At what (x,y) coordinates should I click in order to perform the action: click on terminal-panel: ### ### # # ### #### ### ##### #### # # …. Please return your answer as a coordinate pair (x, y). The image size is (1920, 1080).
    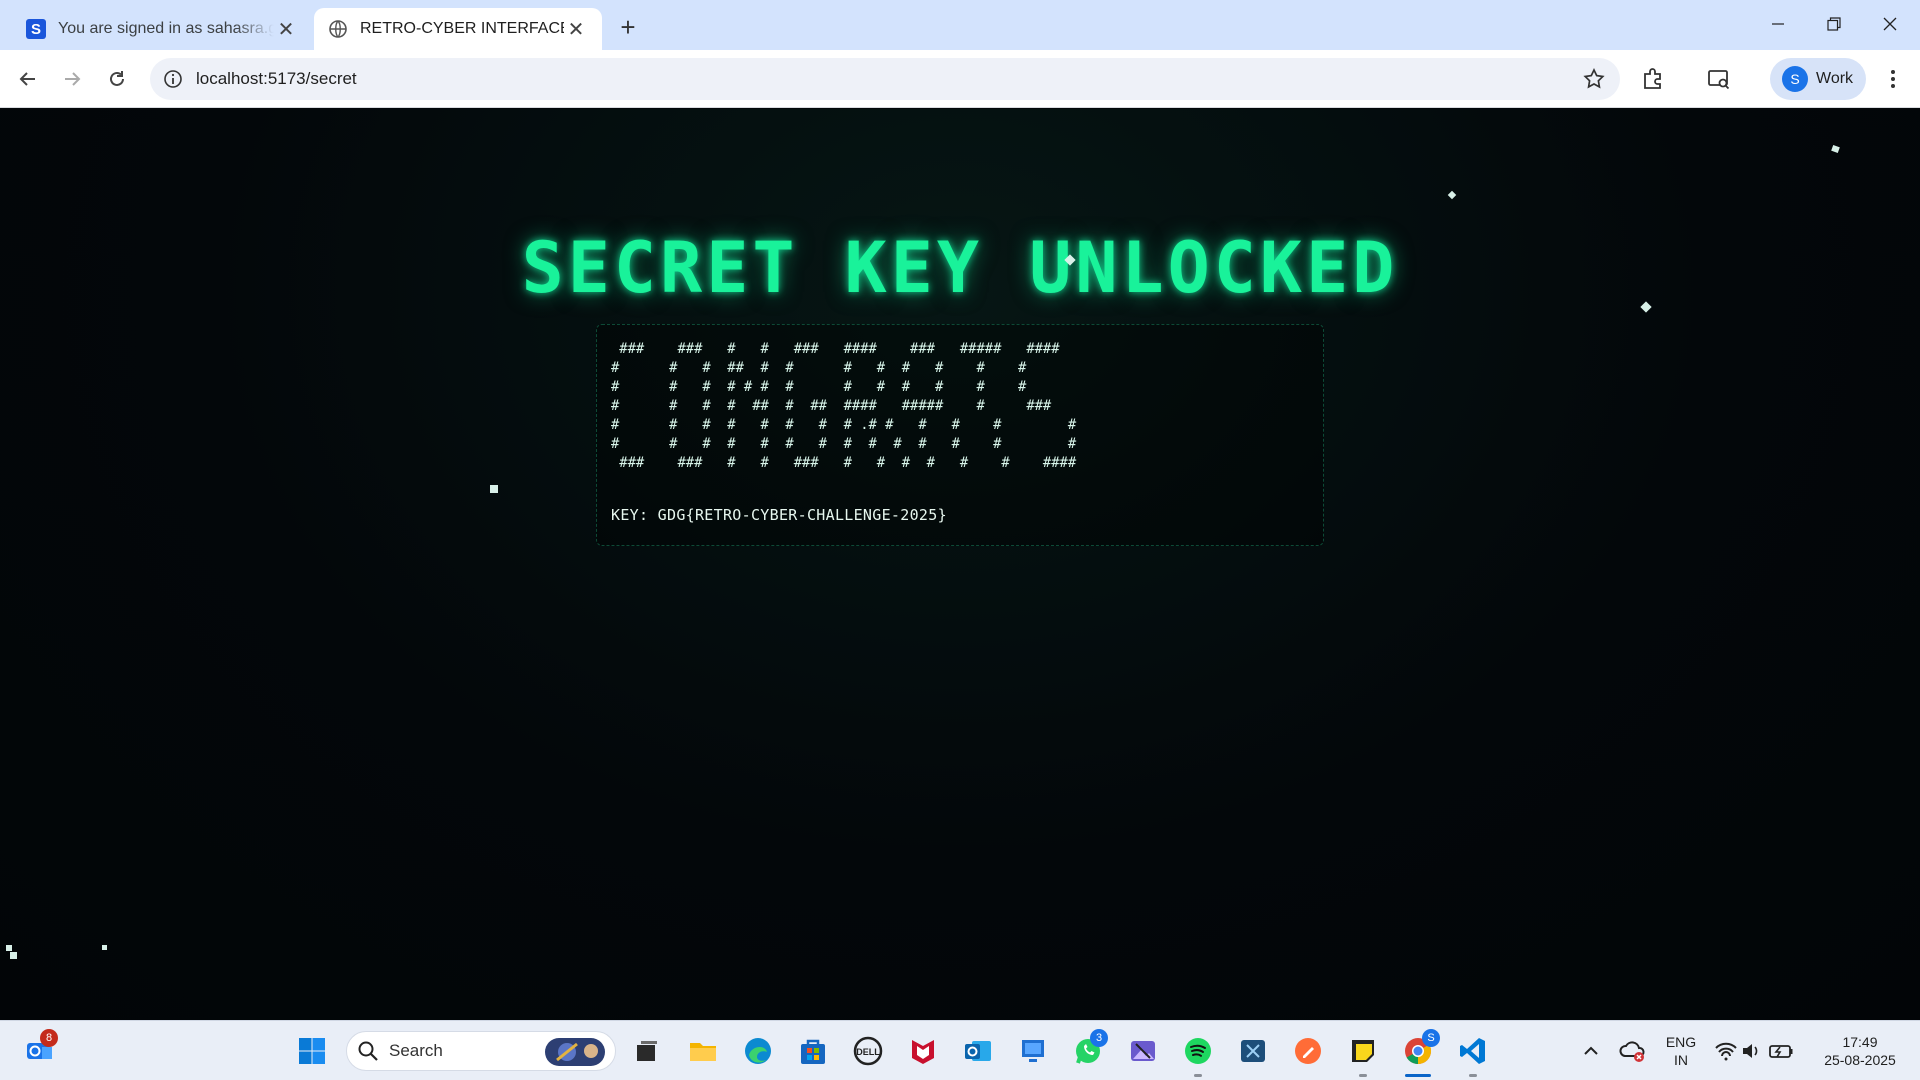
    Looking at the image, I should click on (960, 435).